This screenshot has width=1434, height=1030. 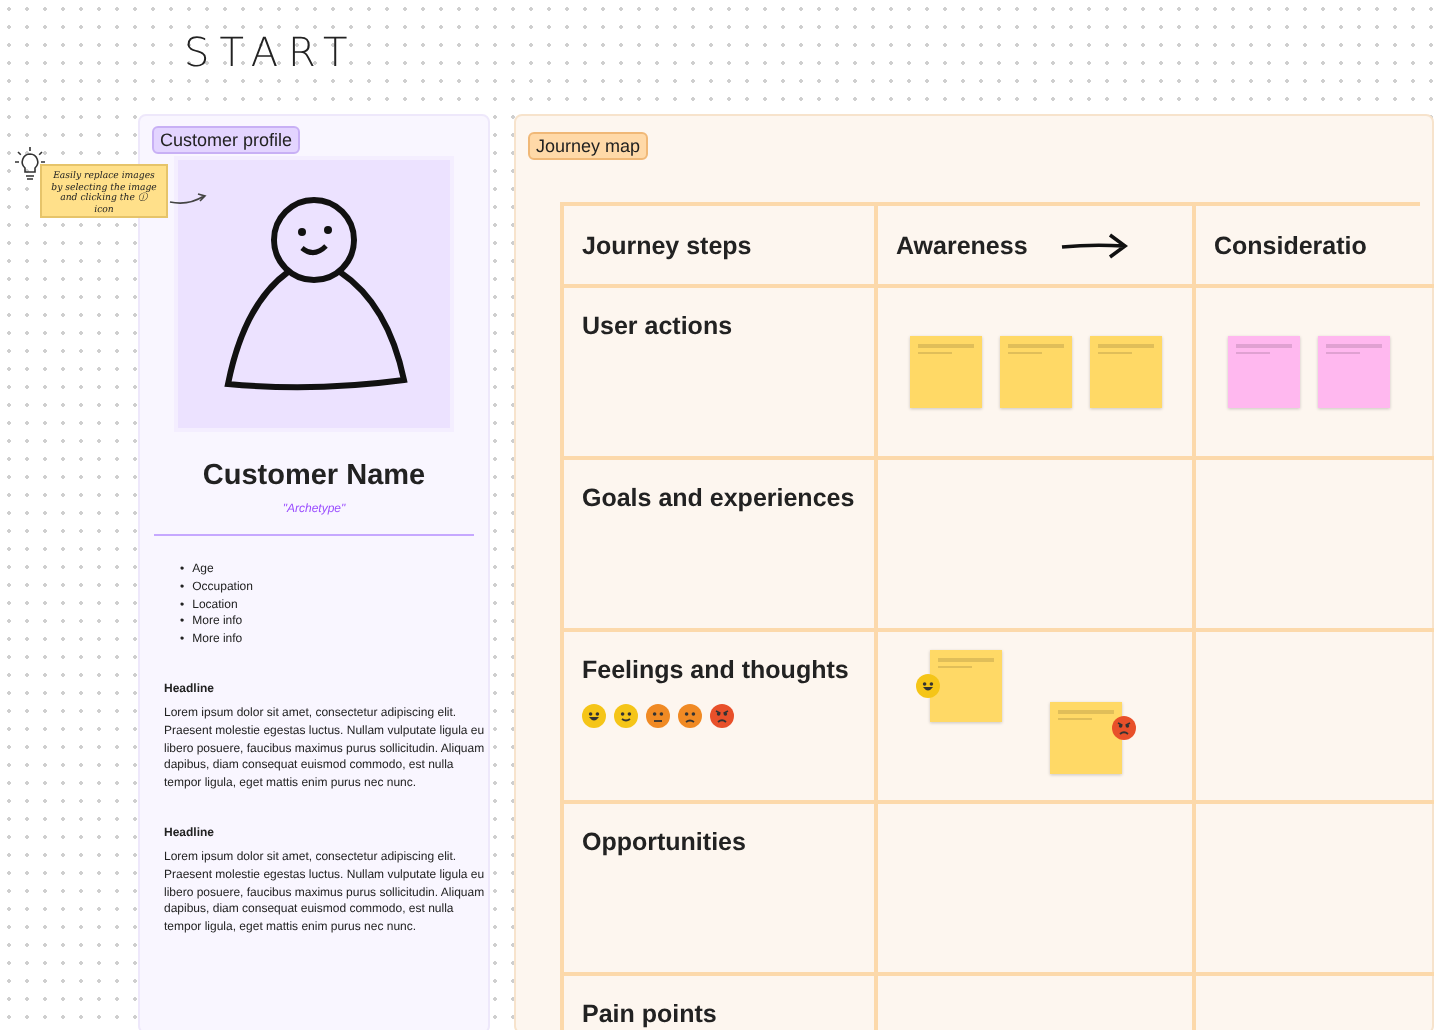 I want to click on customer-name: Customer Name, so click(x=314, y=476).